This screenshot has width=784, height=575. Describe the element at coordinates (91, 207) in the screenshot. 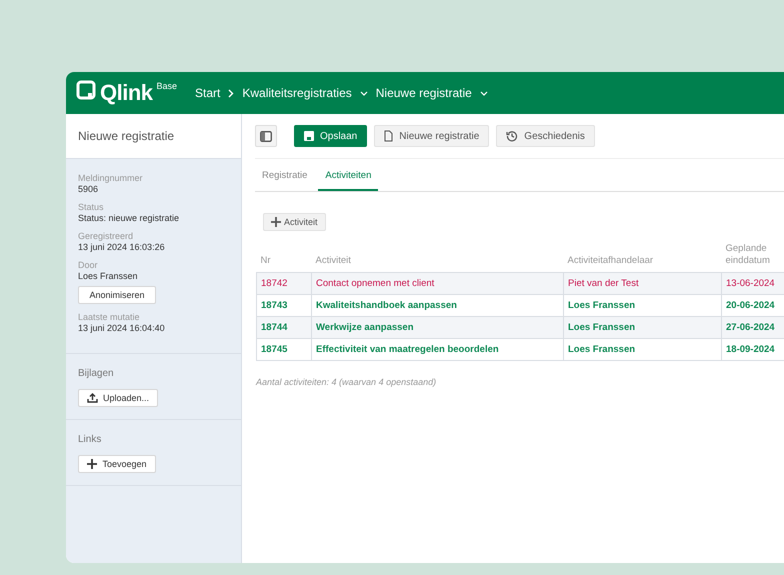

I see `field-label: Status` at that location.